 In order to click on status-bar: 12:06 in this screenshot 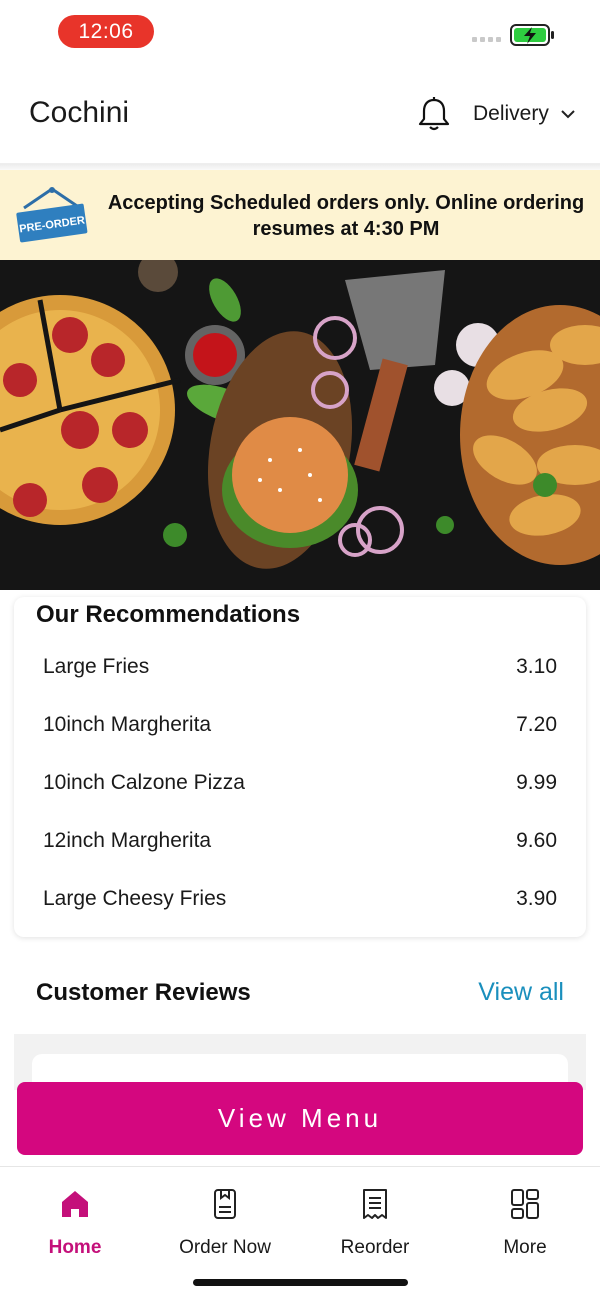, I will do `click(300, 32)`.